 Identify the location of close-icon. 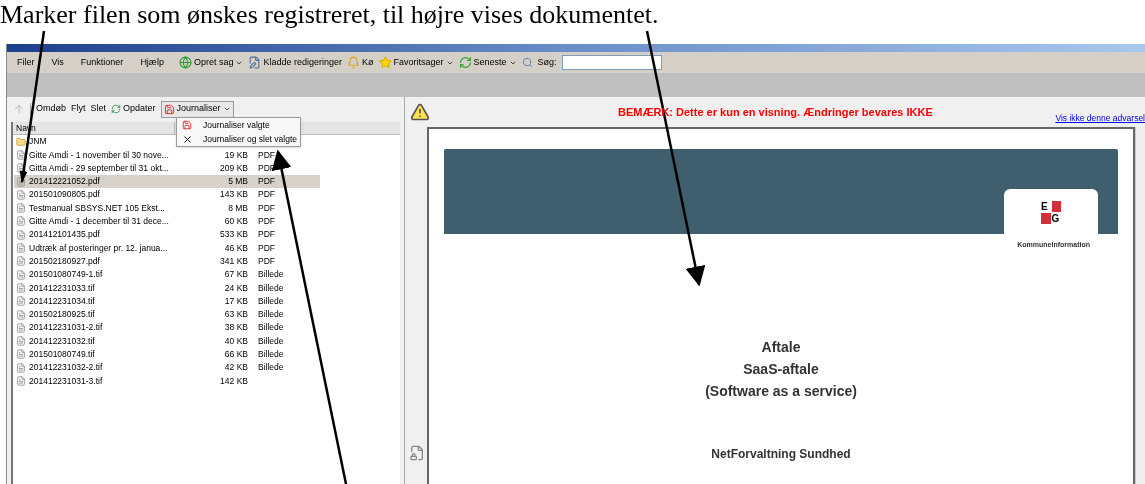
(187, 139).